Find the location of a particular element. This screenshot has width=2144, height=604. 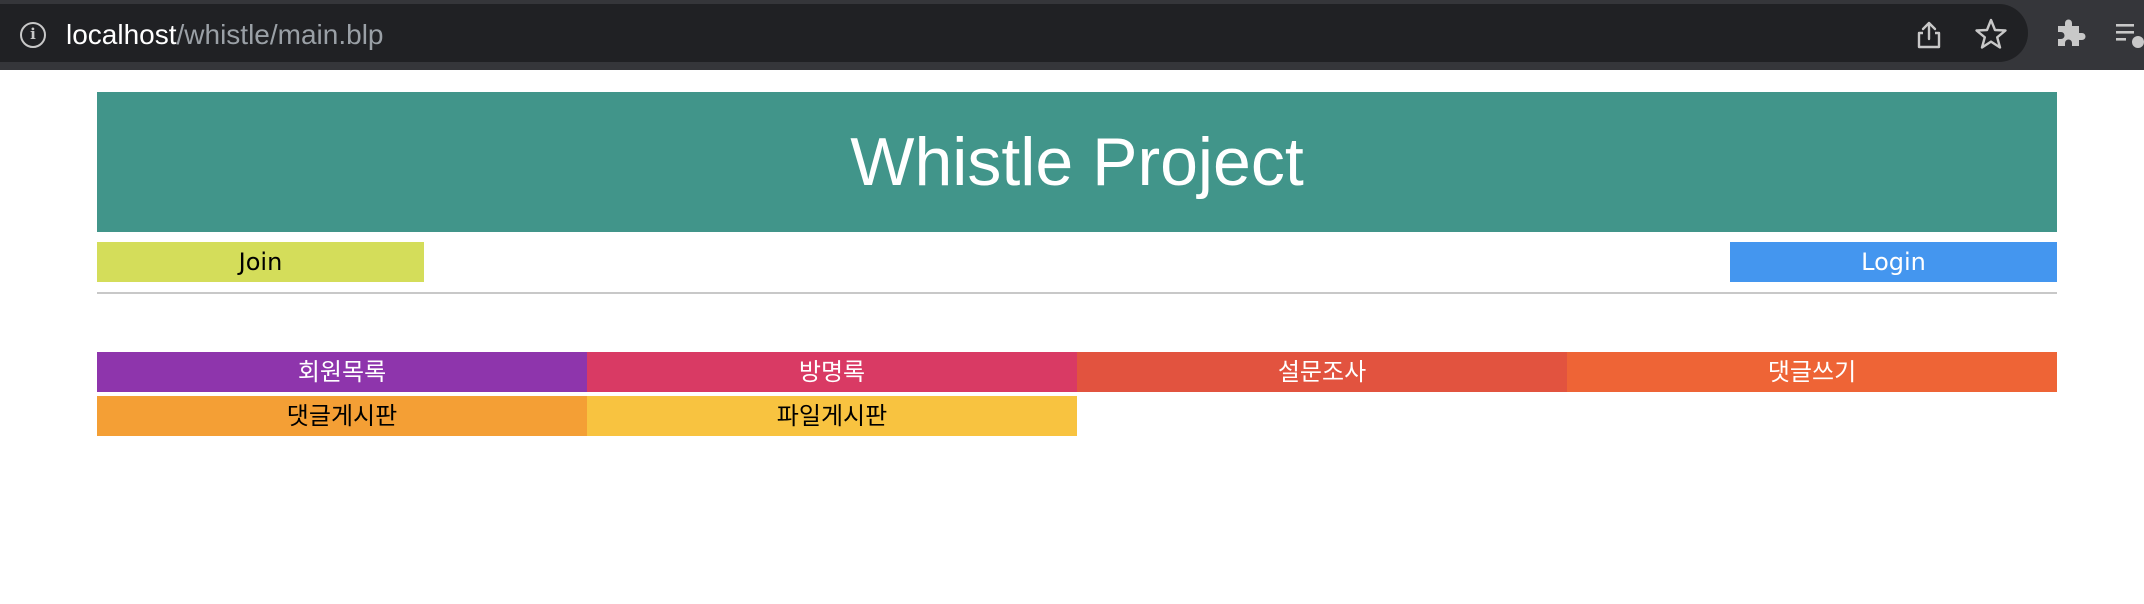

bookmark-star-icon is located at coordinates (1991, 34).